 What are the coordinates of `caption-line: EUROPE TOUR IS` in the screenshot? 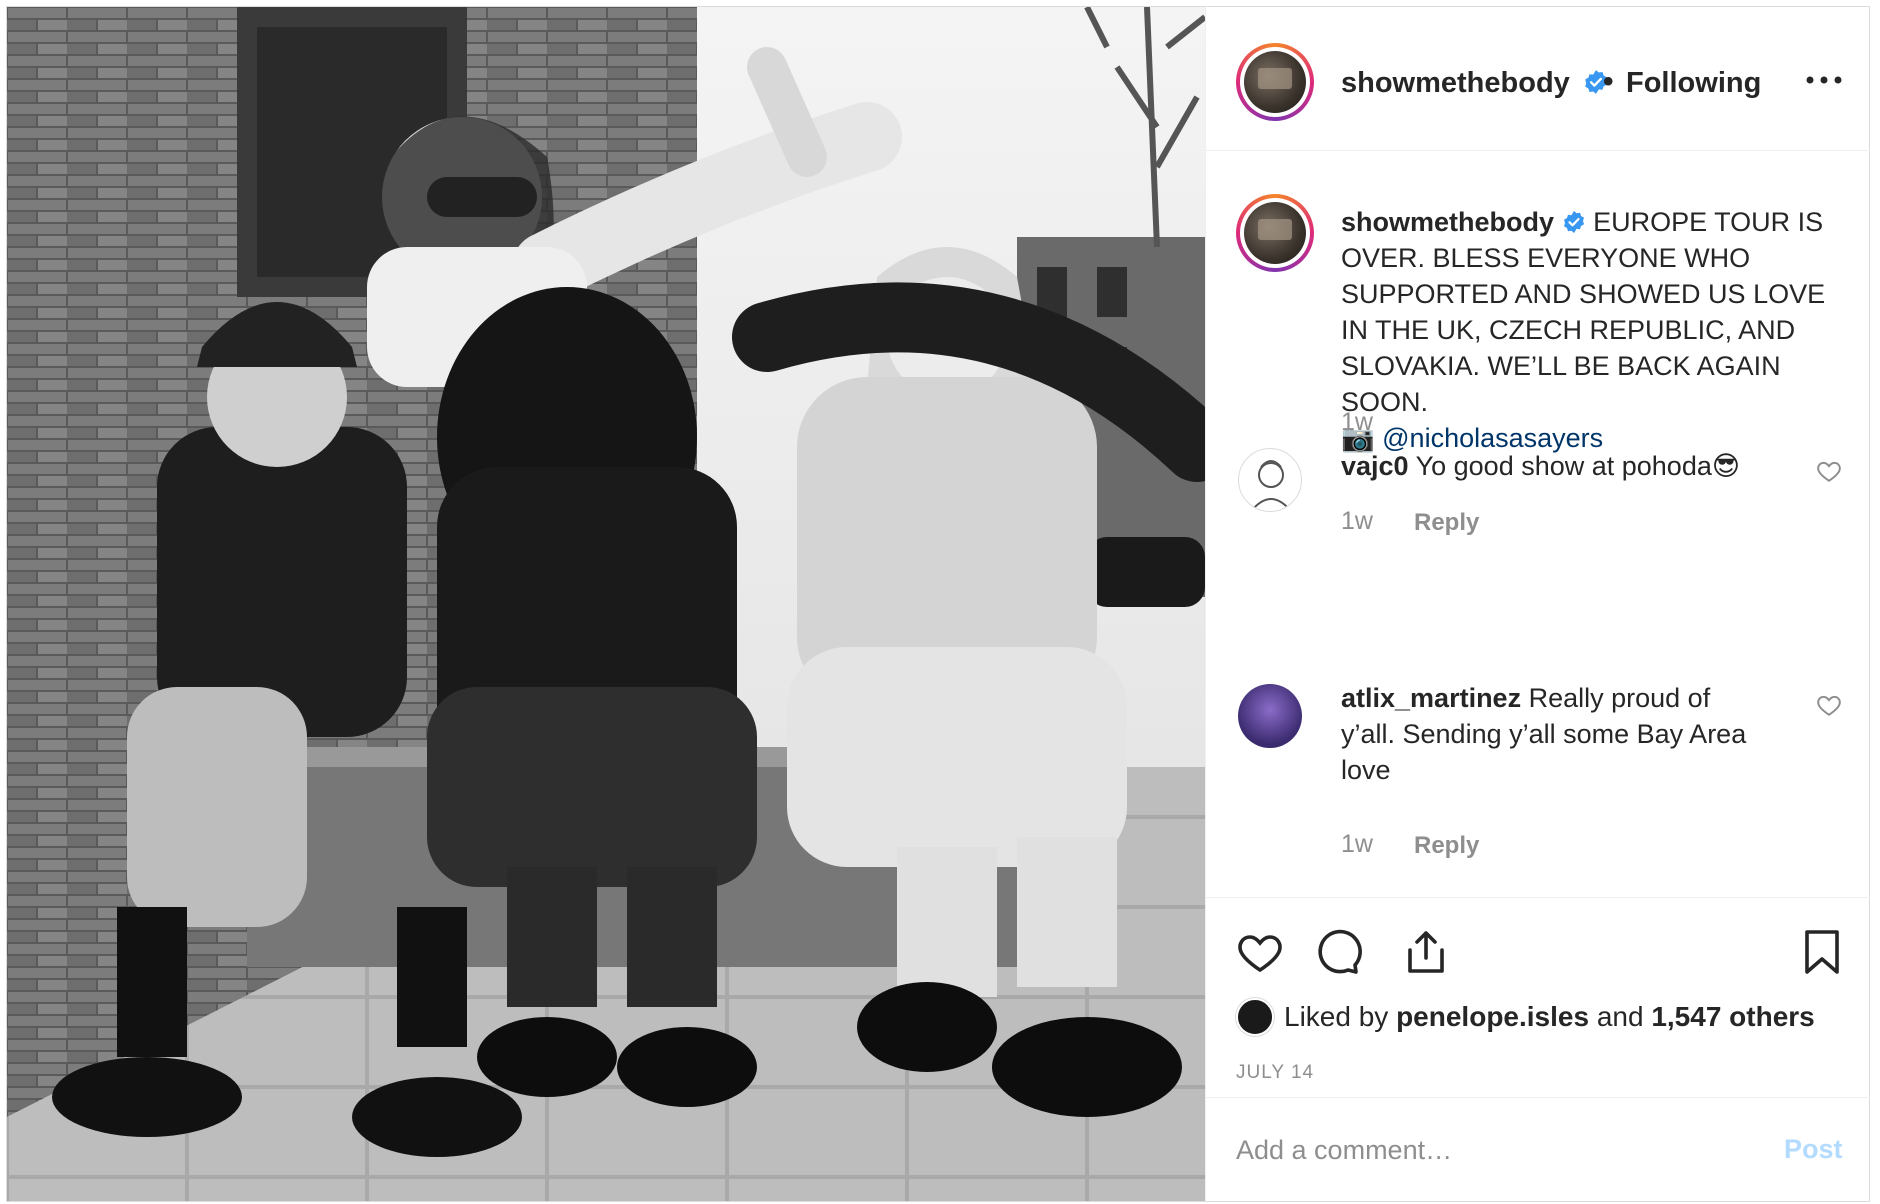 It's located at (1708, 222).